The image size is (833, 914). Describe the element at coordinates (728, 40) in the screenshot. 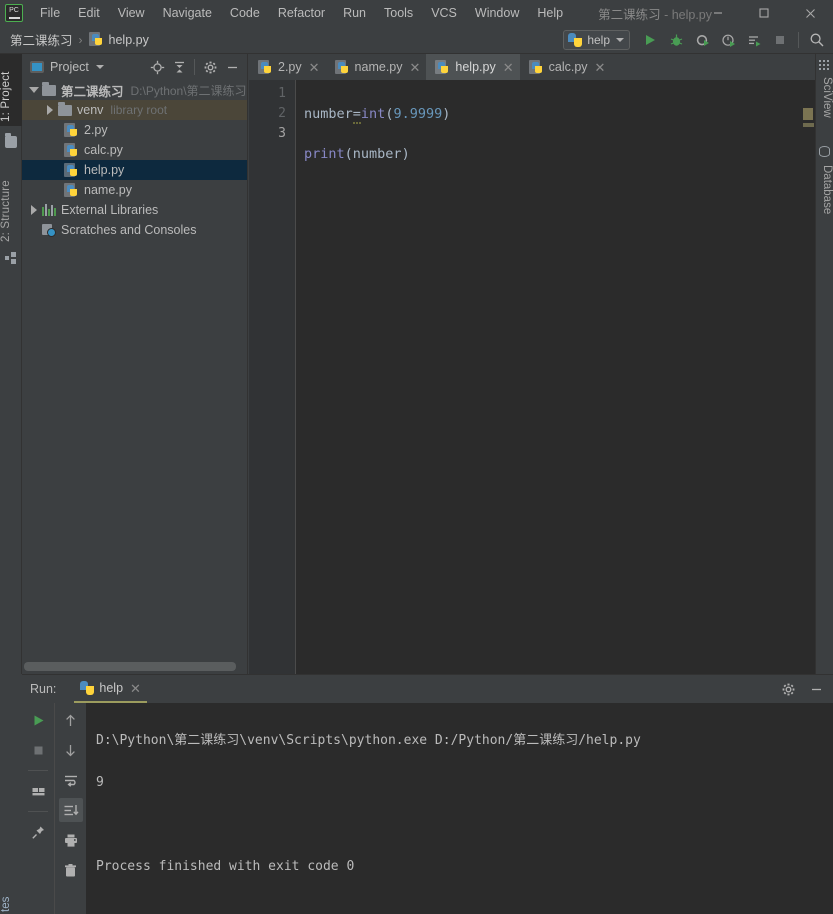

I see `profile-button` at that location.